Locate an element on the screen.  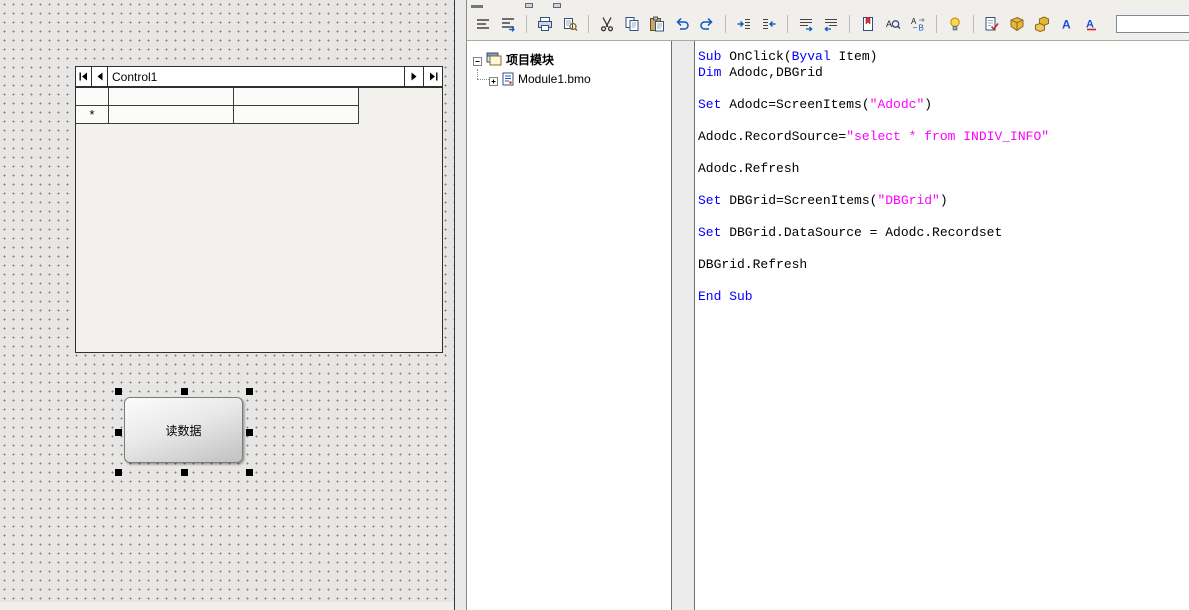
dbgrid-control: * is located at coordinates (259, 220).